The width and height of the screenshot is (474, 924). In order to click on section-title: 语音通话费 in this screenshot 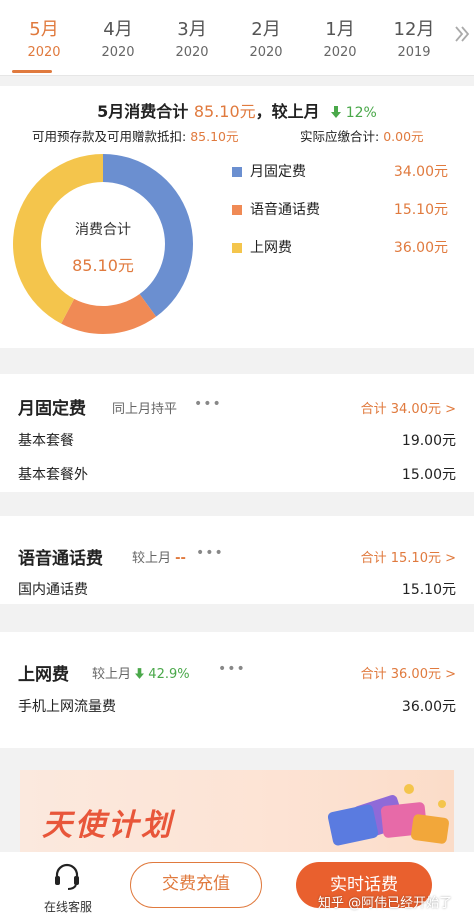, I will do `click(60, 559)`.